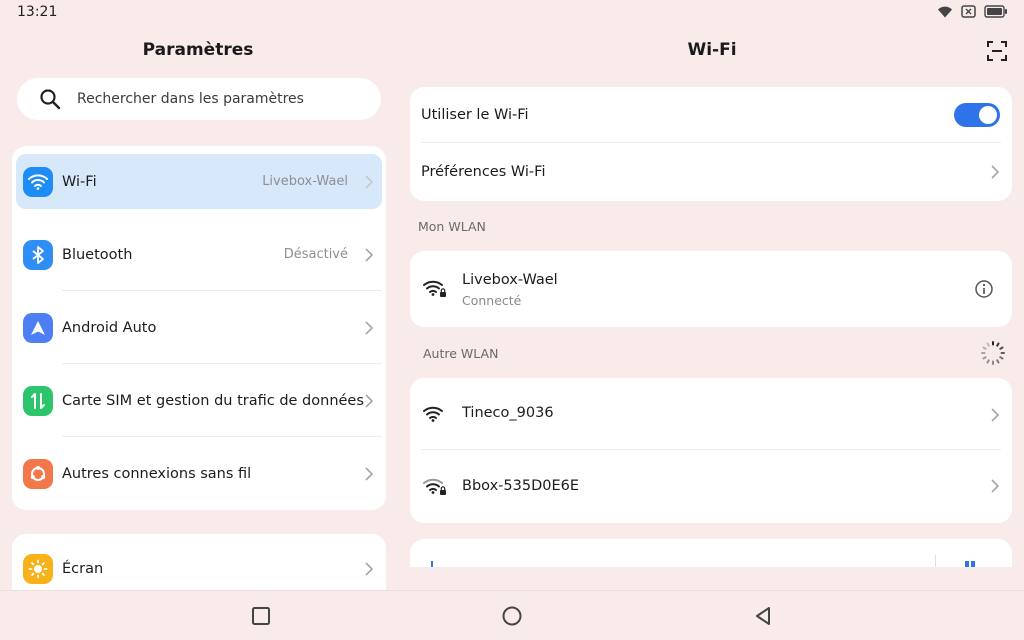  I want to click on sim-data-icon, so click(38, 400).